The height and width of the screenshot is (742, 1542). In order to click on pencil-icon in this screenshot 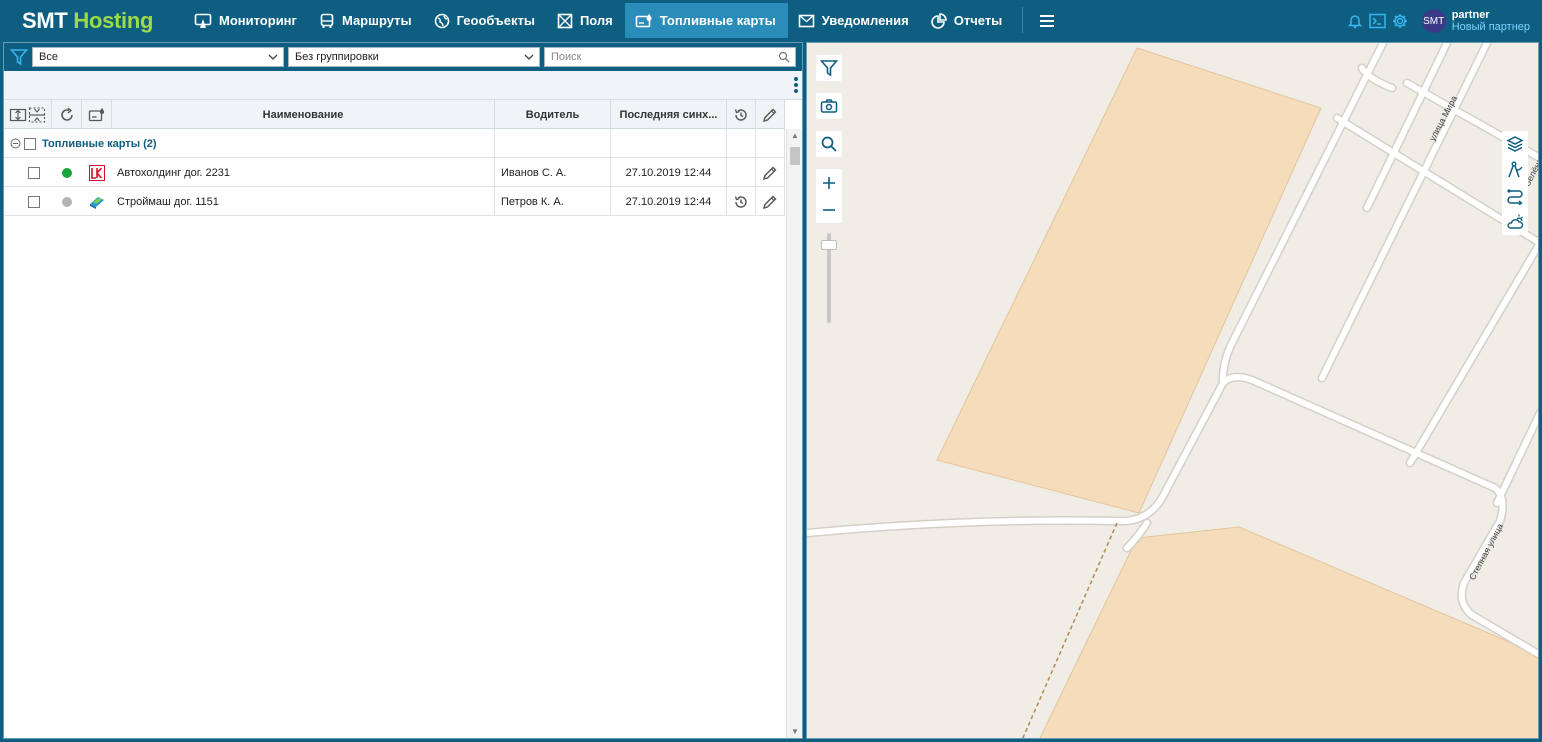, I will do `click(769, 202)`.